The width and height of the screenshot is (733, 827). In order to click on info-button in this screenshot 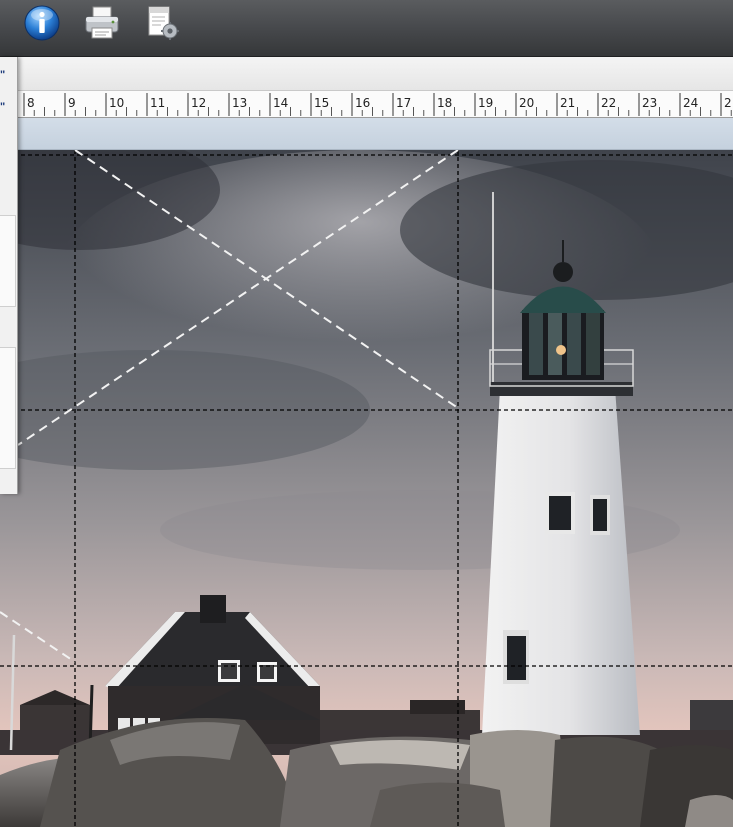, I will do `click(42, 23)`.